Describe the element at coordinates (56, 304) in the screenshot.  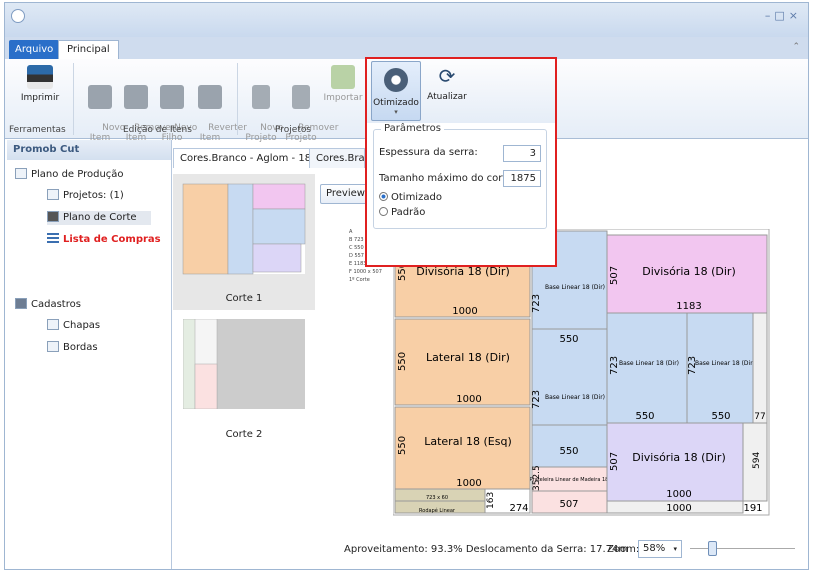
I see `tree-label: Cadastros` at that location.